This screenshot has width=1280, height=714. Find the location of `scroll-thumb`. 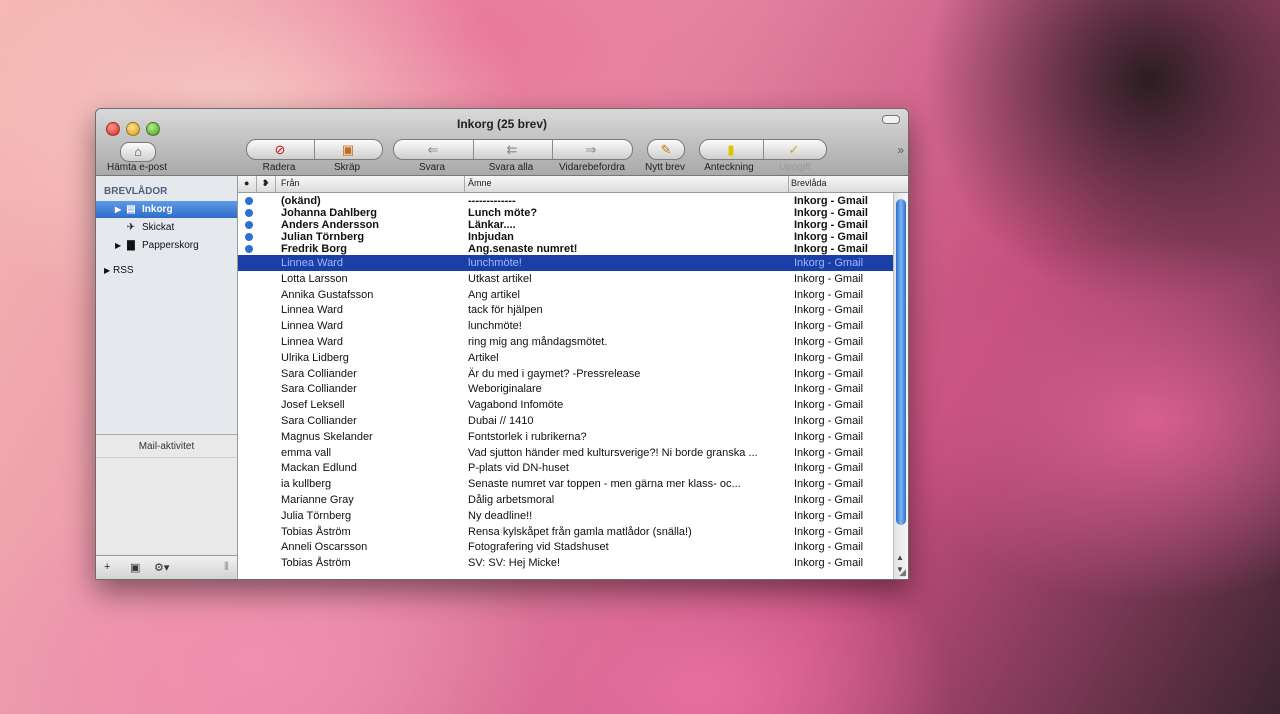

scroll-thumb is located at coordinates (901, 362).